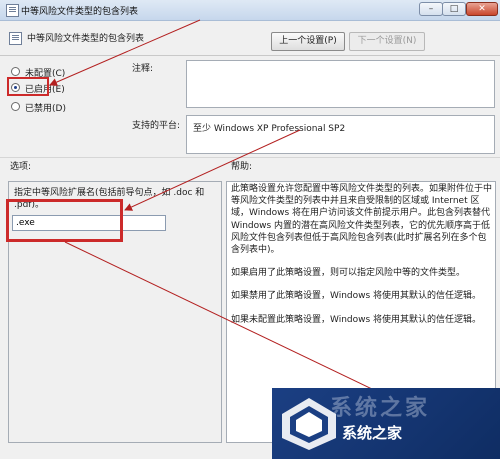 The image size is (500, 459). I want to click on watermark-text: 系统之家, so click(372, 433).